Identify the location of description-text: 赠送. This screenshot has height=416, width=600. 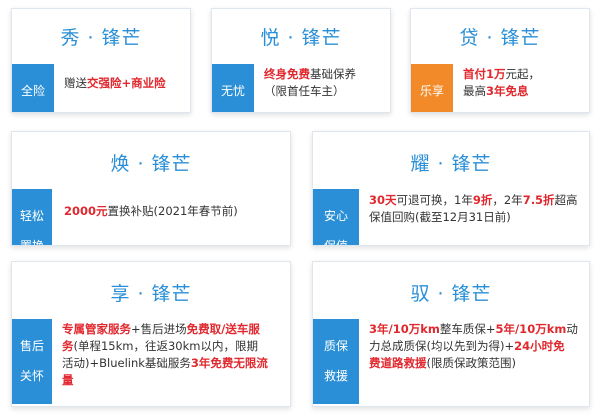
(75, 83).